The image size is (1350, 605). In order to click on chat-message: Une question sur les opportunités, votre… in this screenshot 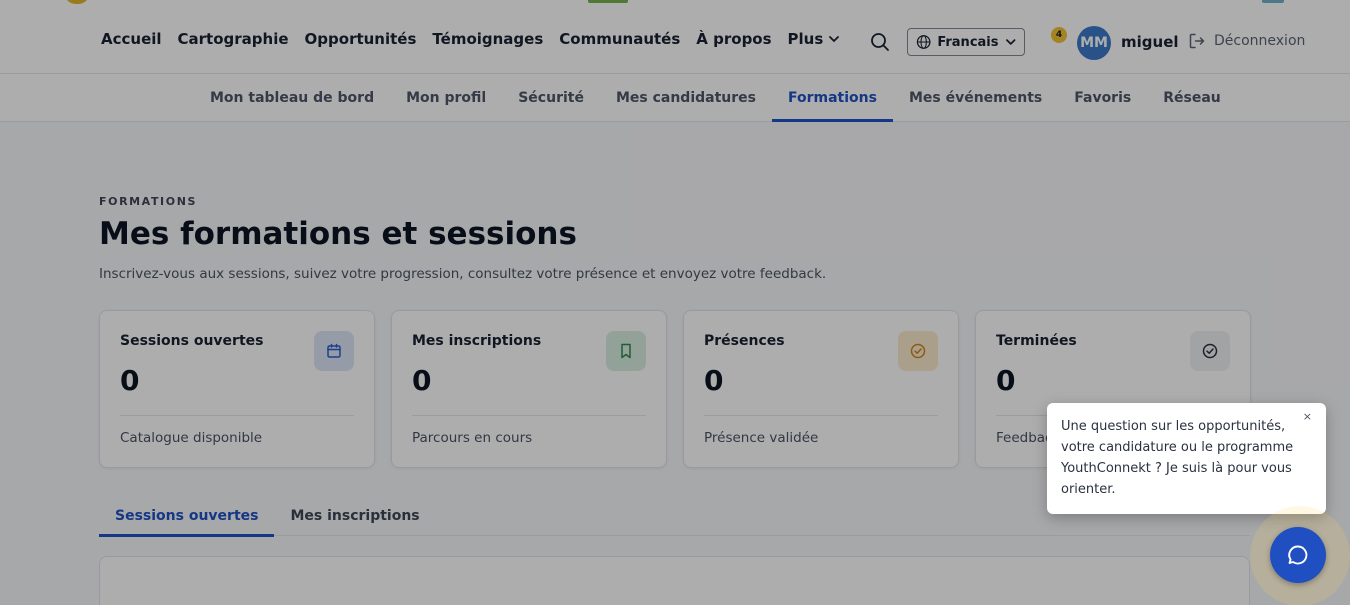, I will do `click(1177, 458)`.